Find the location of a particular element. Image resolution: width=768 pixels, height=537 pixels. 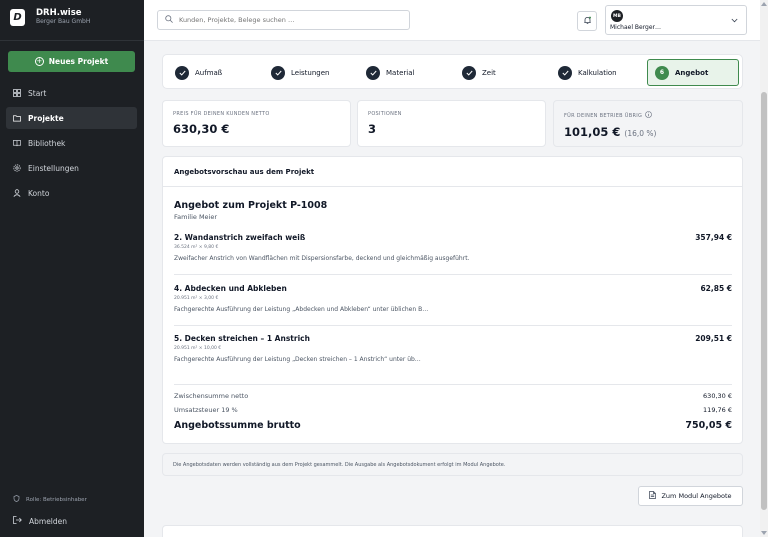

remaining-label-row: FÜR DEINEN BETRIEB ÜBRIG is located at coordinates (648, 115).